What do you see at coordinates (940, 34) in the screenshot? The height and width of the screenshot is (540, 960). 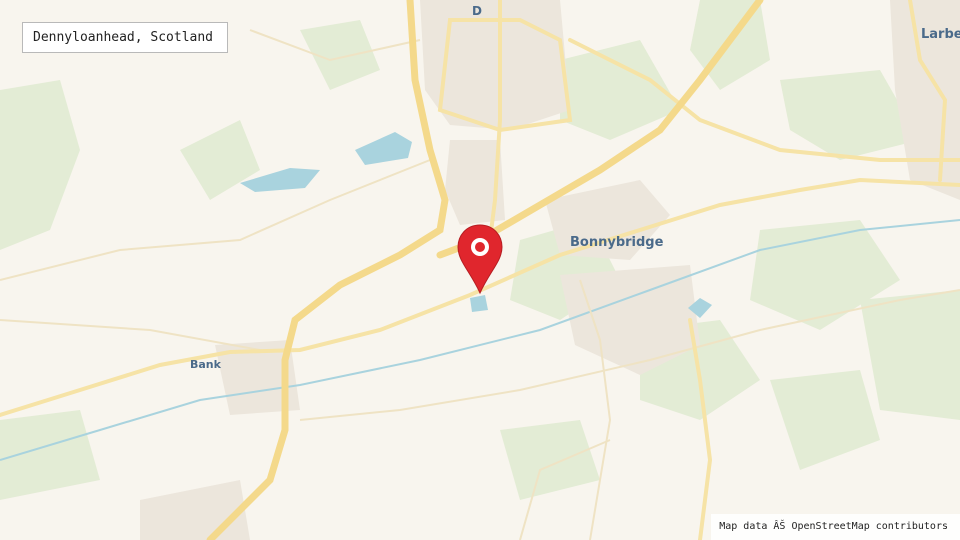 I see `place-label-larbert: Larbert` at bounding box center [940, 34].